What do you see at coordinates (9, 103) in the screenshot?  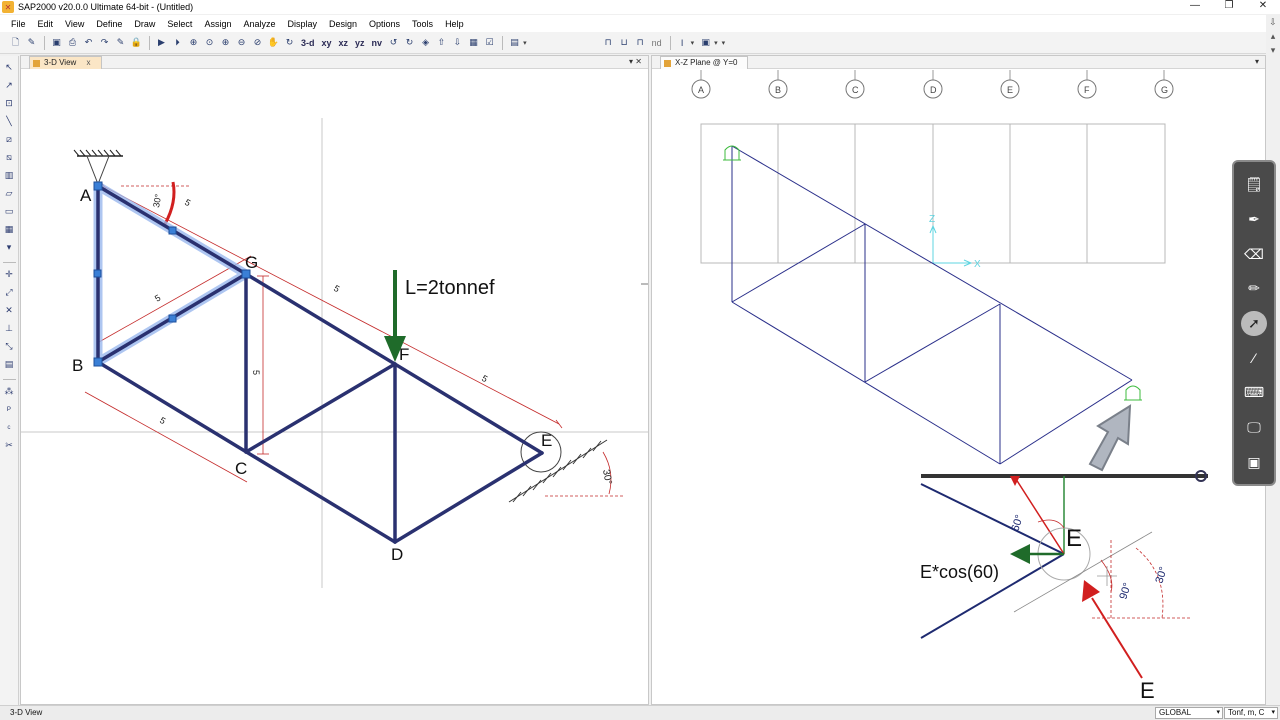 I see `draw-joint-icon: ⊡` at bounding box center [9, 103].